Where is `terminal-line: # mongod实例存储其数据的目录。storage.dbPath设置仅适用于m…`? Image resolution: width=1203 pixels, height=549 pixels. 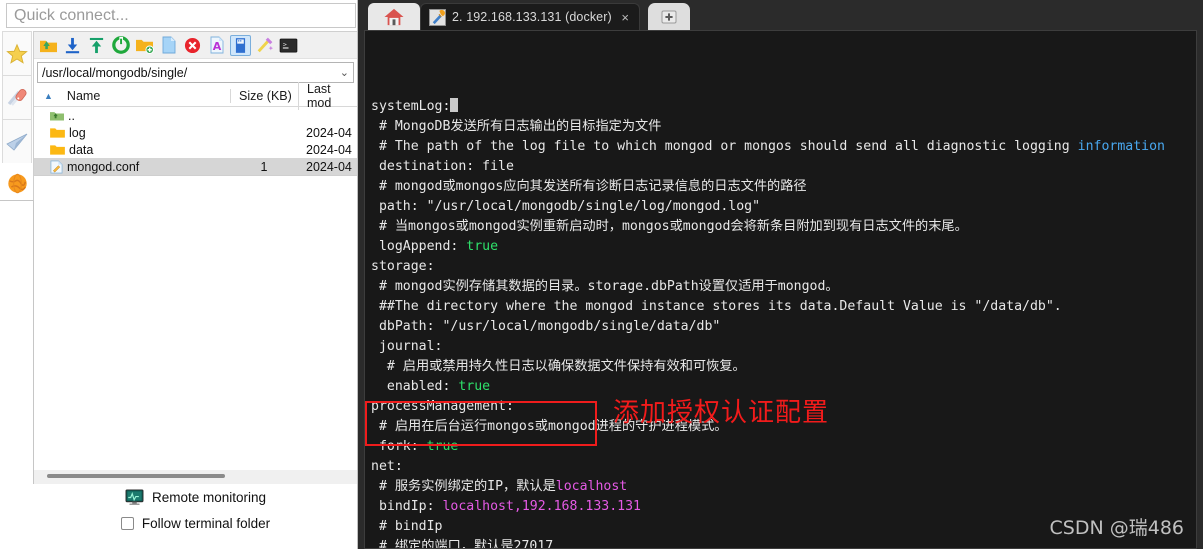 terminal-line: # mongod实例存储其数据的目录。storage.dbPath设置仅适用于m… is located at coordinates (783, 287).